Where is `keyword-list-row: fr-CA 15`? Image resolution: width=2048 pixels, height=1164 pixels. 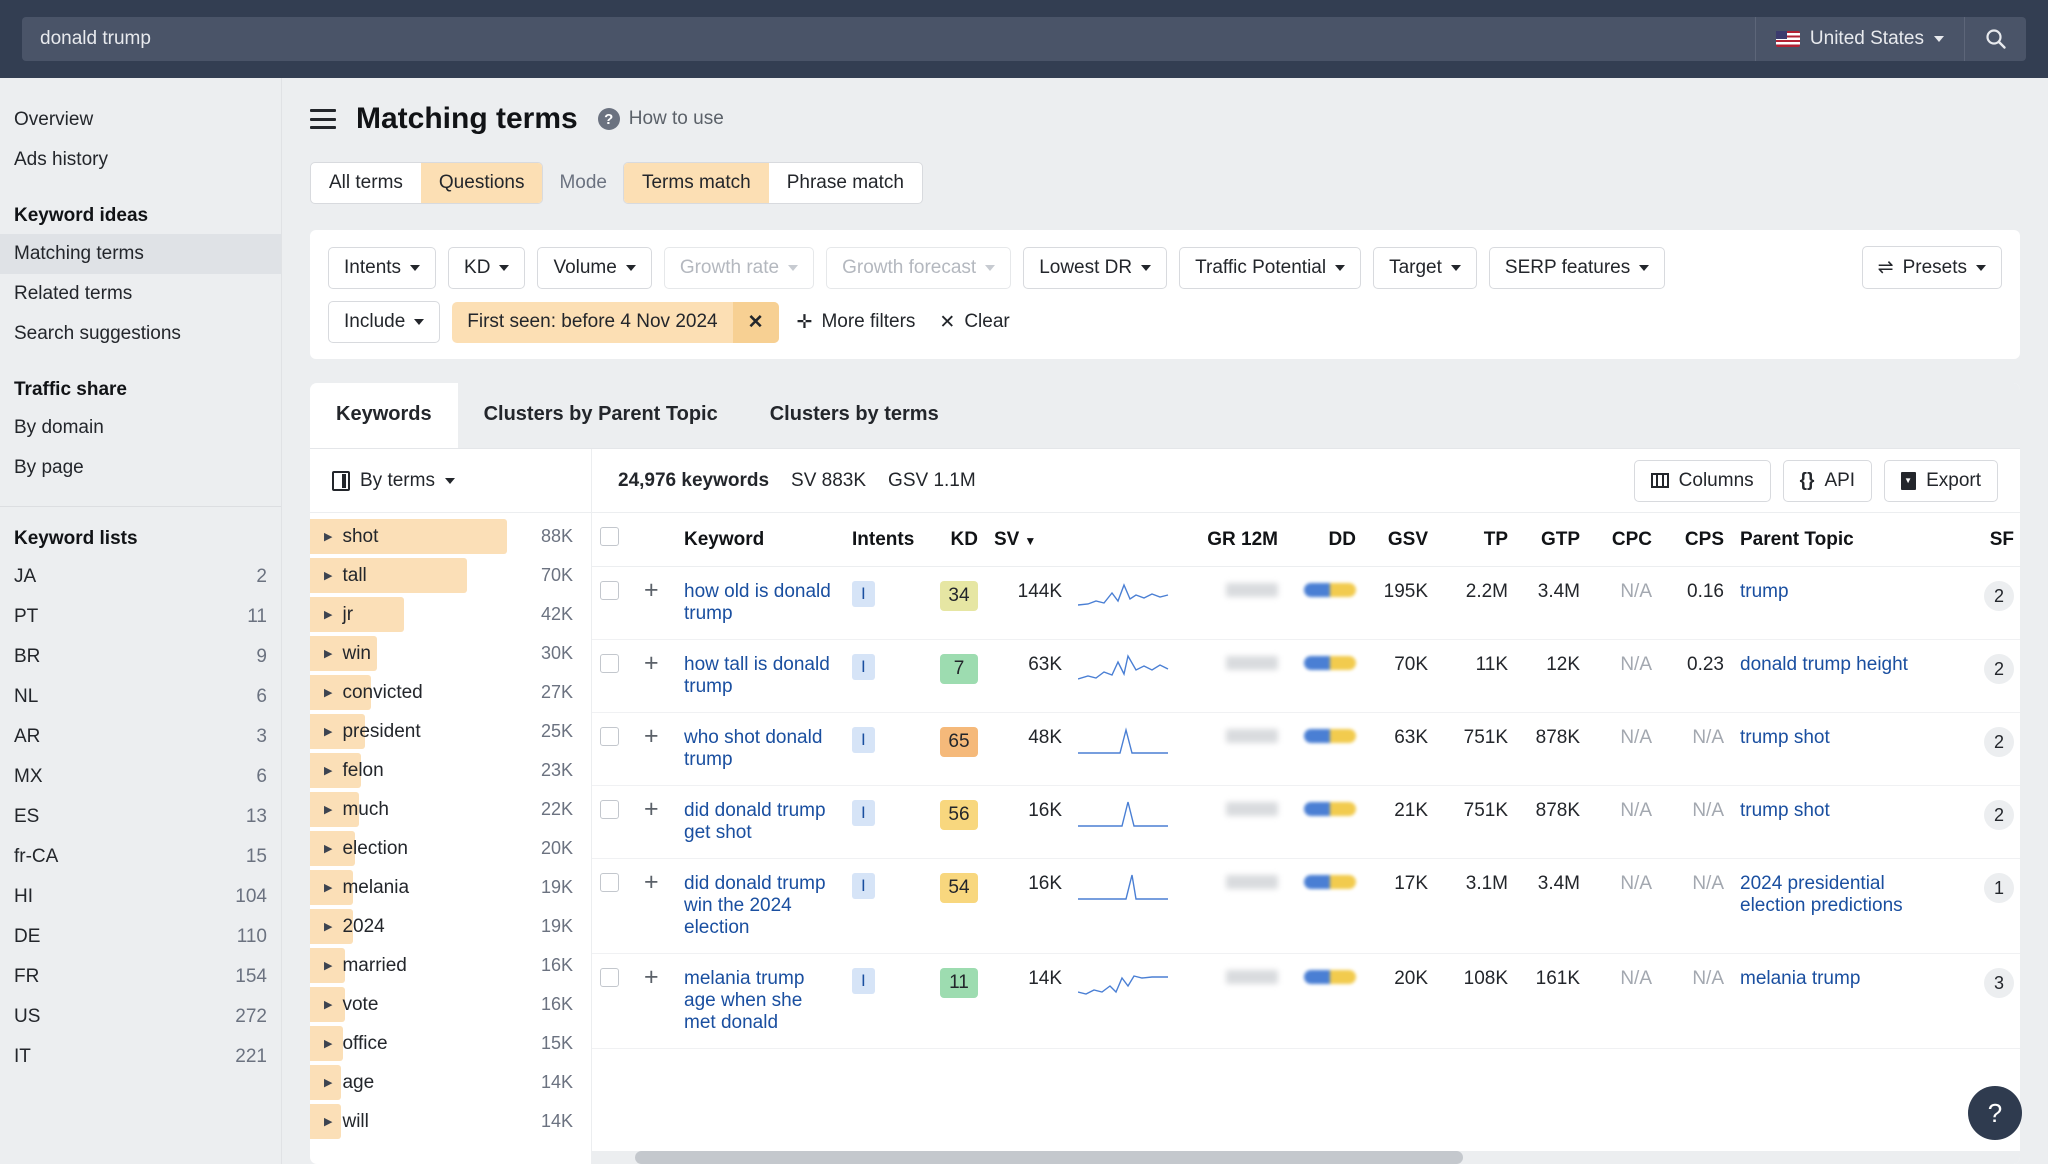
keyword-list-row: fr-CA 15 is located at coordinates (140, 857).